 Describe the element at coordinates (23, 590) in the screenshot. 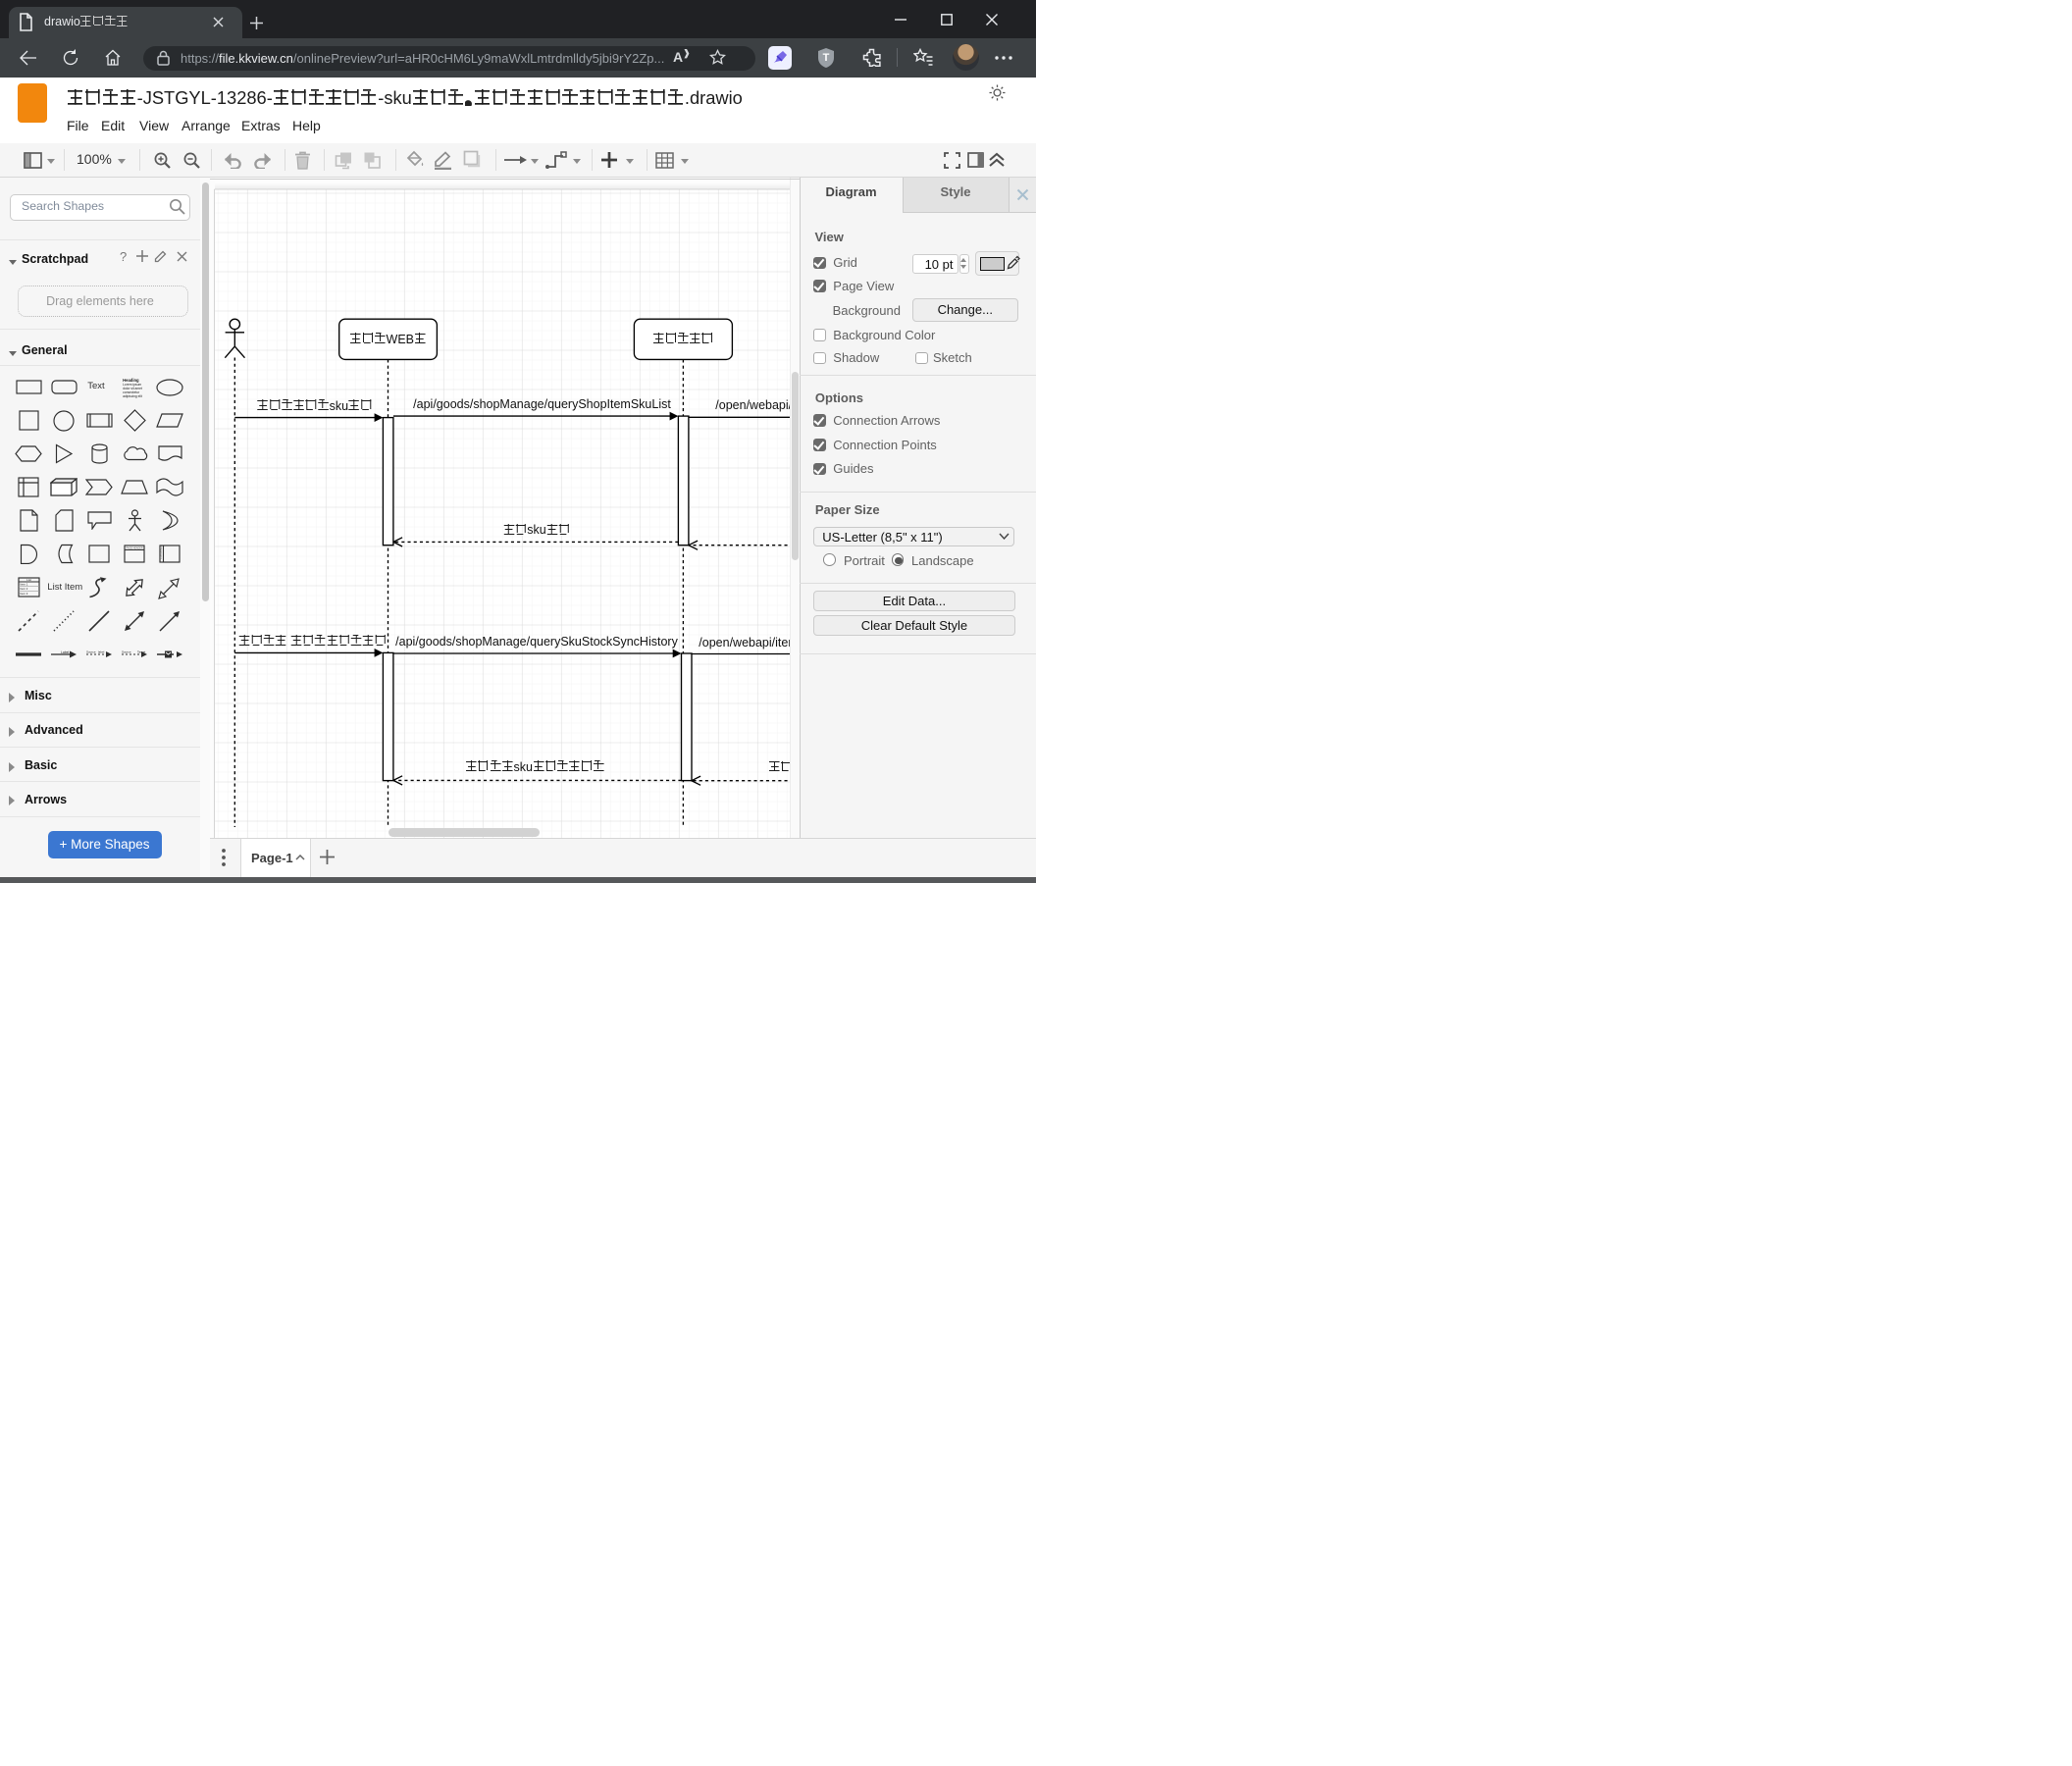

I see `svg-text: Item 2` at that location.